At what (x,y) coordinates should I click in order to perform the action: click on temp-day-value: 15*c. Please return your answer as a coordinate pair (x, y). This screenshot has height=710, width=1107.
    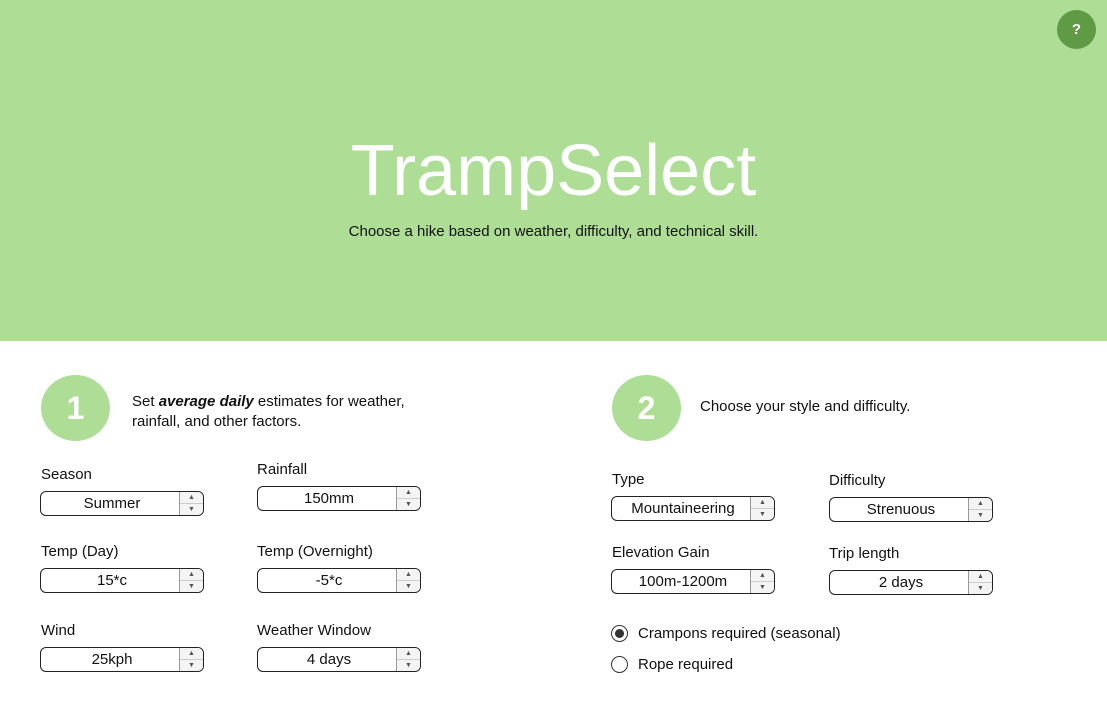
    Looking at the image, I should click on (112, 580).